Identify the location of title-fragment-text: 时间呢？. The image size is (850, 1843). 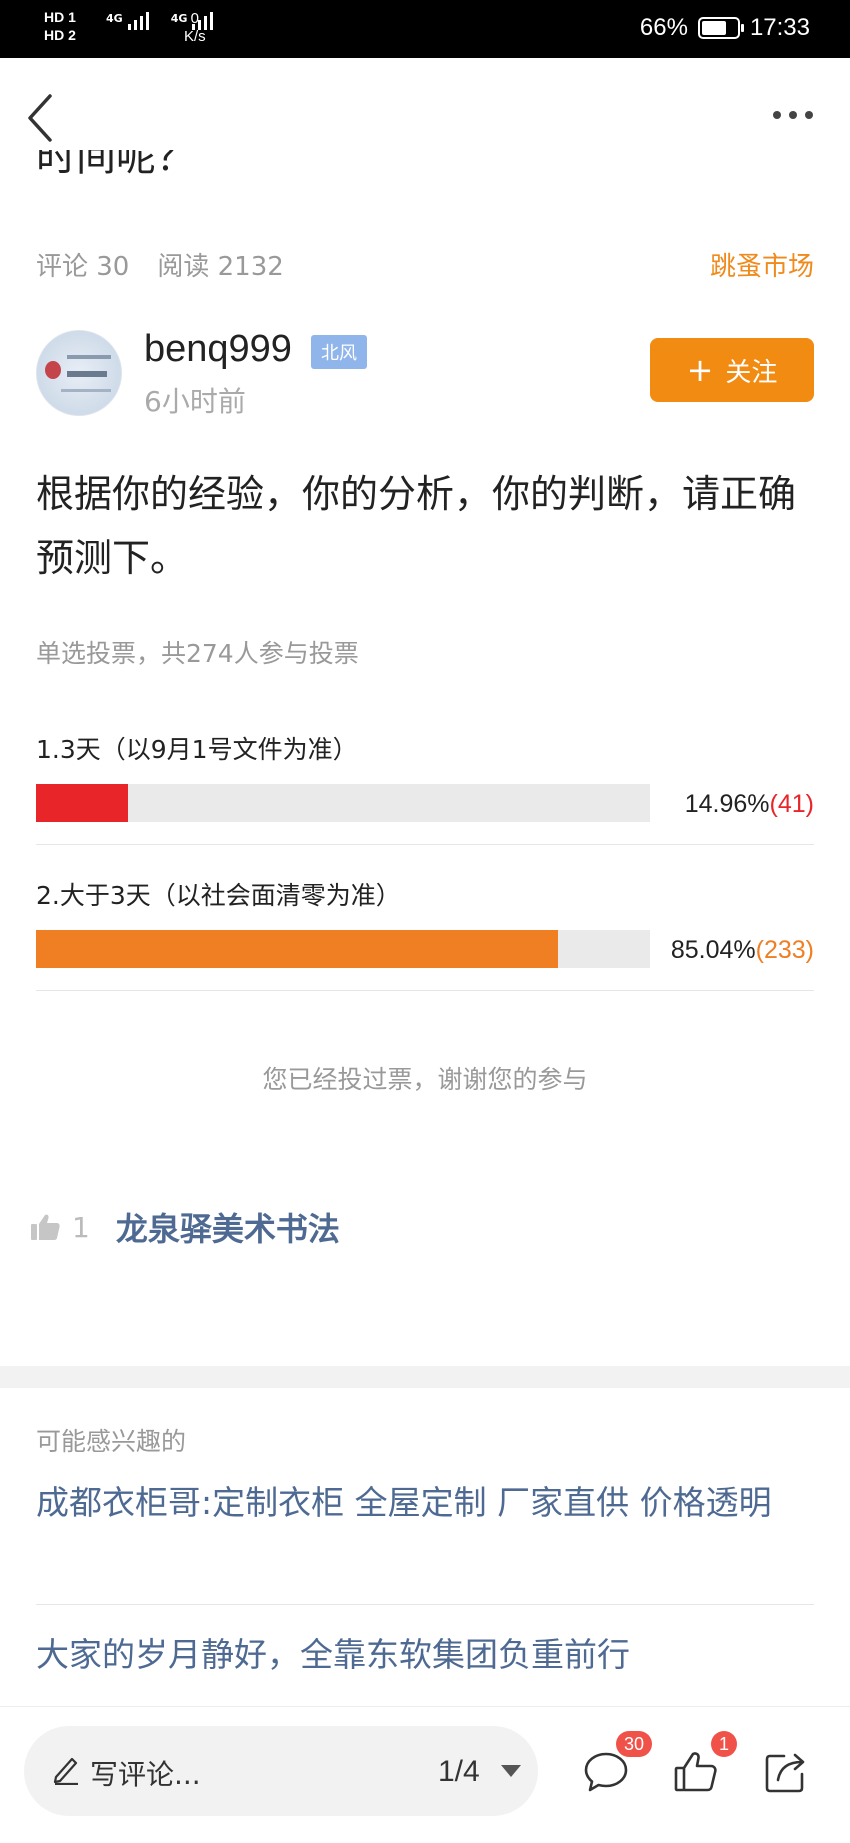
(116, 165).